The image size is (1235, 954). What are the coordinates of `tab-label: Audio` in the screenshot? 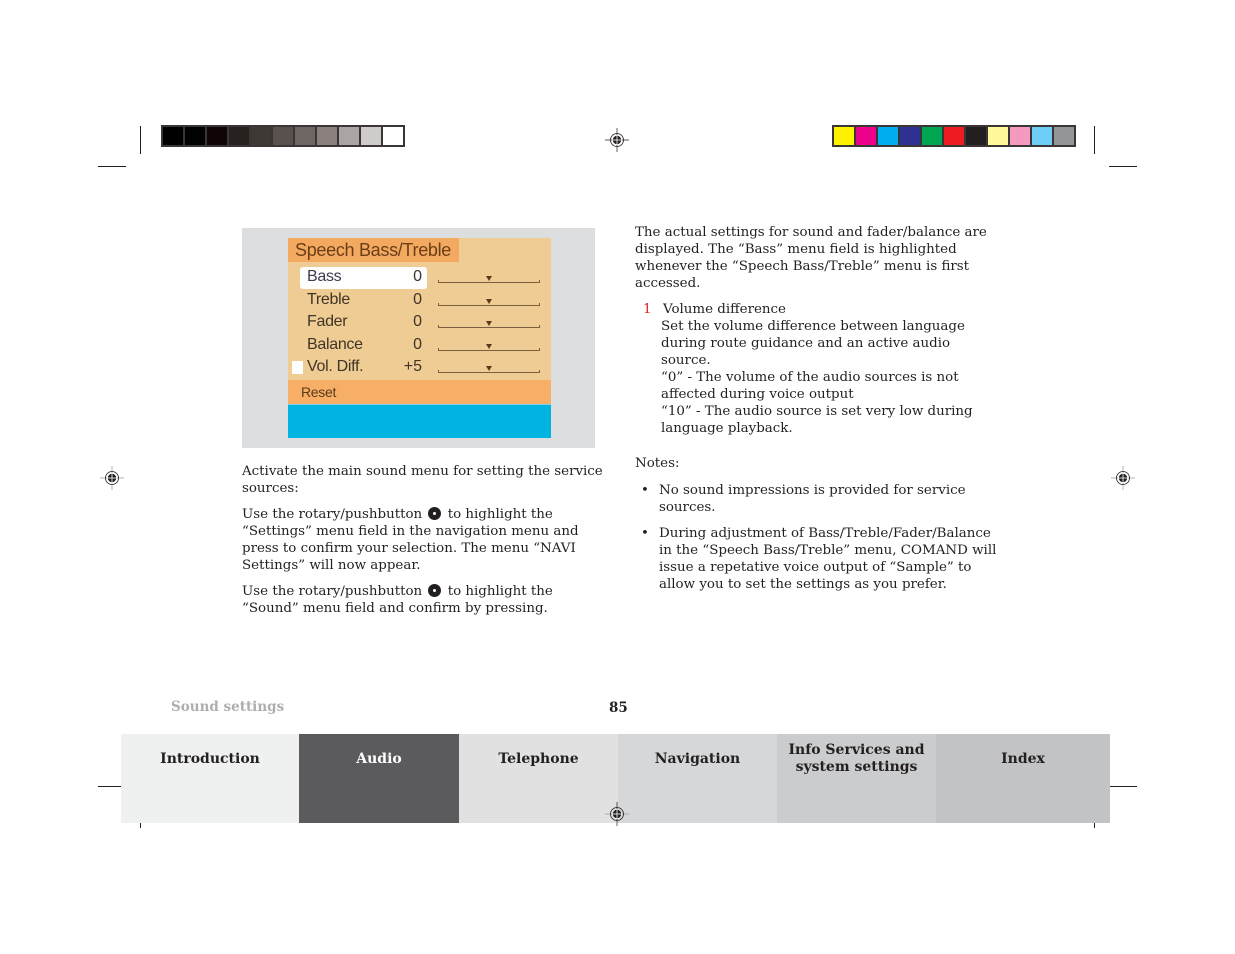 It's located at (379, 759).